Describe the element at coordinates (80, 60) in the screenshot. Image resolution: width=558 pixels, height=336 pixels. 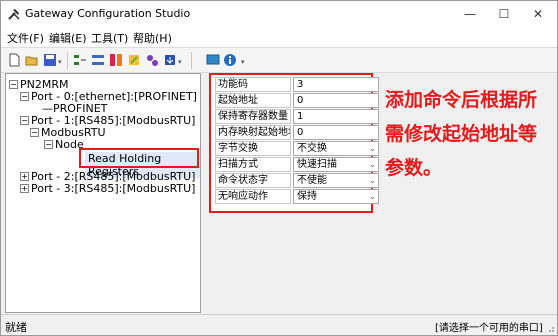
I see `add-port-icon` at that location.